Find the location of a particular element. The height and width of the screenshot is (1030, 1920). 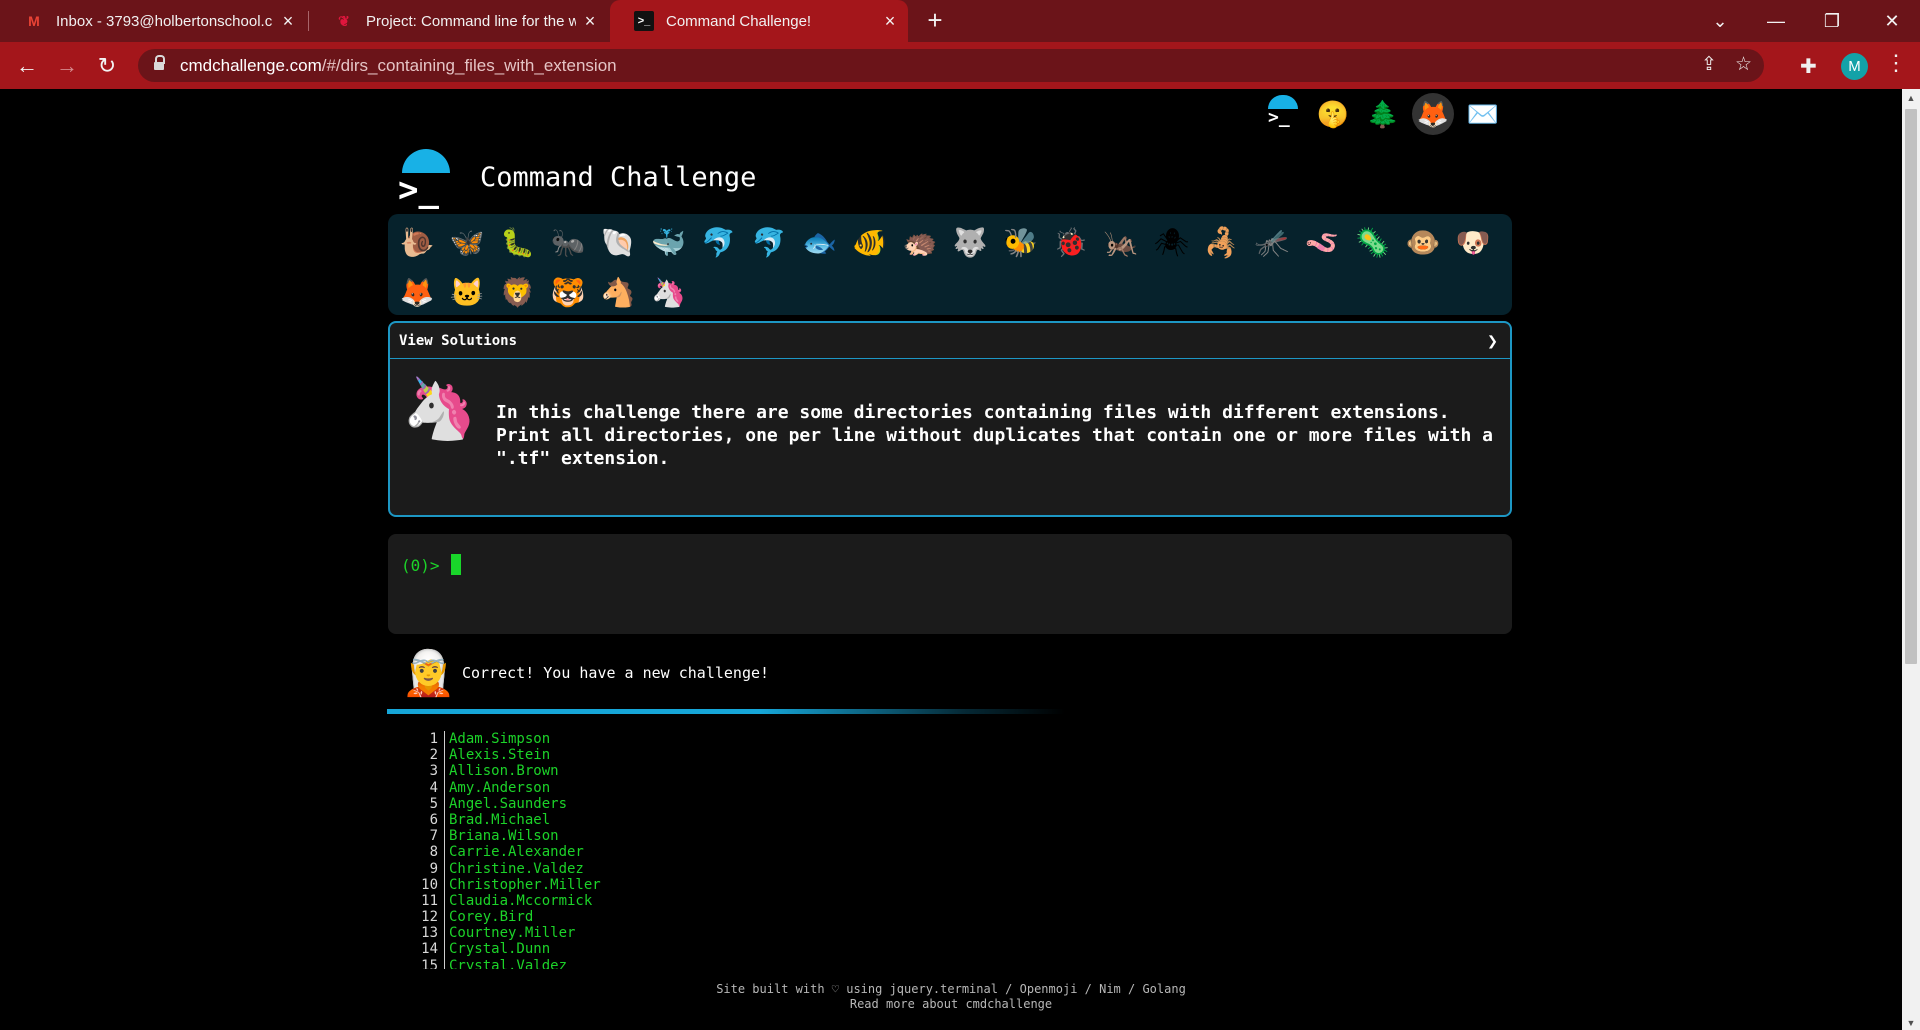

challenge-animal-icon: 🐠 is located at coordinates (870, 243).